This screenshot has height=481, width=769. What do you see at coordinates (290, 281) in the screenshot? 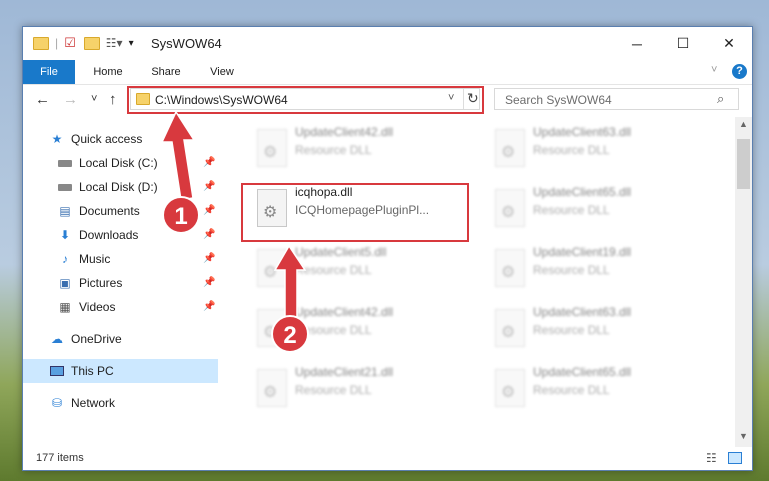
I see `arrow-2-icon` at bounding box center [290, 281].